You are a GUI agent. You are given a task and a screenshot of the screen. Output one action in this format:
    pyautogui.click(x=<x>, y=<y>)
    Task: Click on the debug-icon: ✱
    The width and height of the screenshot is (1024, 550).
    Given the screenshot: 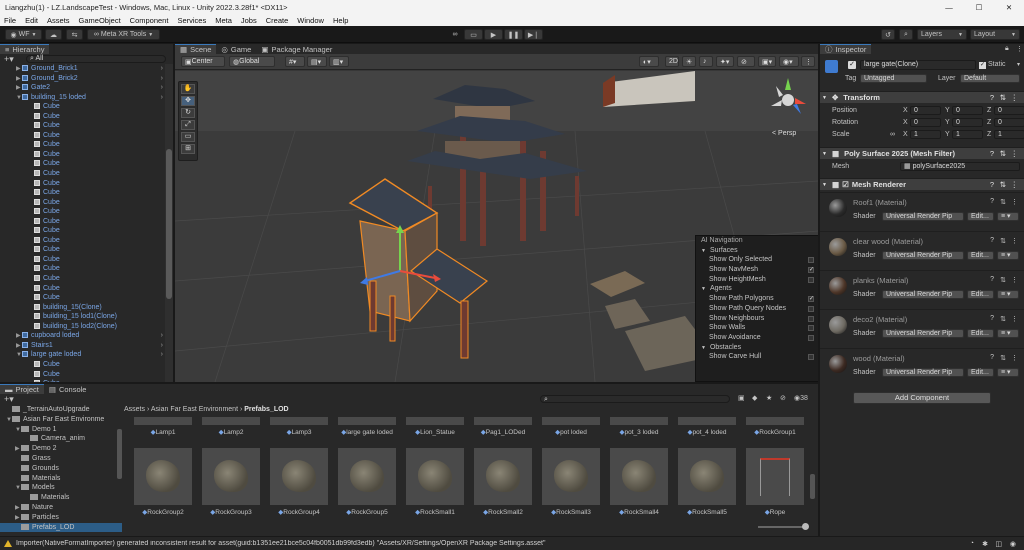 What is the action you would take?
    pyautogui.click(x=985, y=544)
    